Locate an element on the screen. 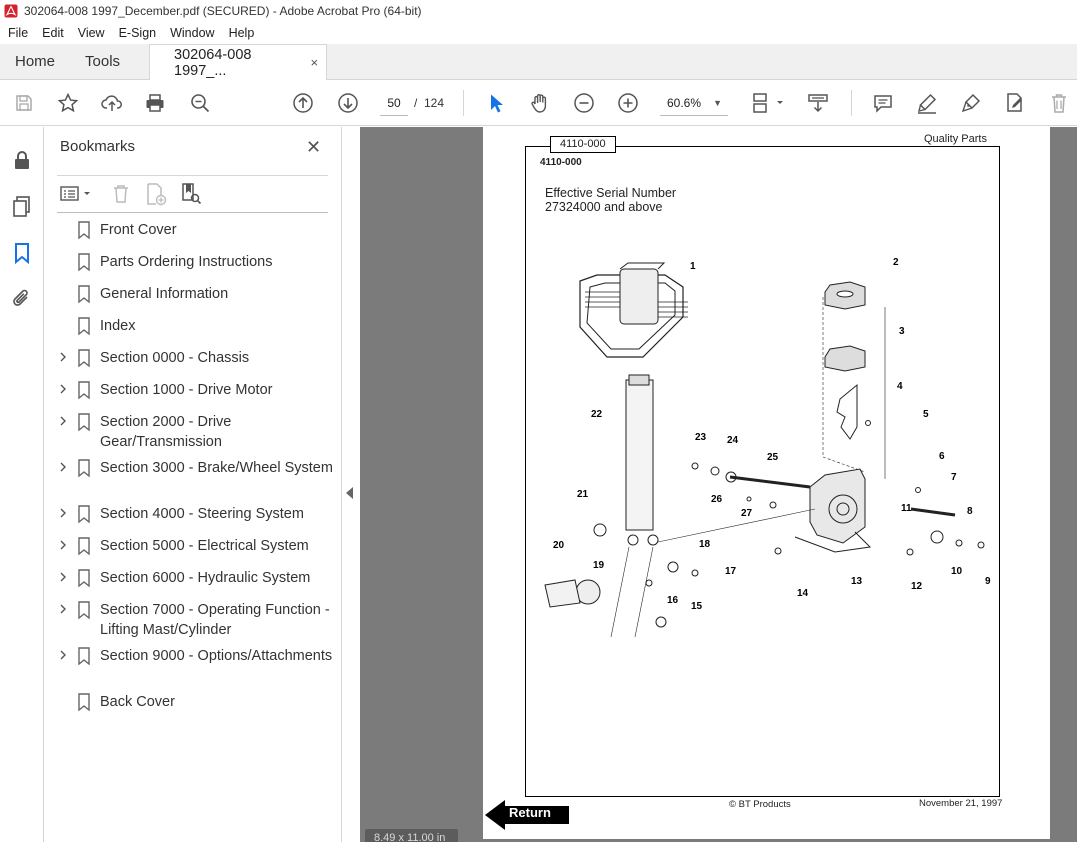  delete-icon is located at coordinates (1059, 103).